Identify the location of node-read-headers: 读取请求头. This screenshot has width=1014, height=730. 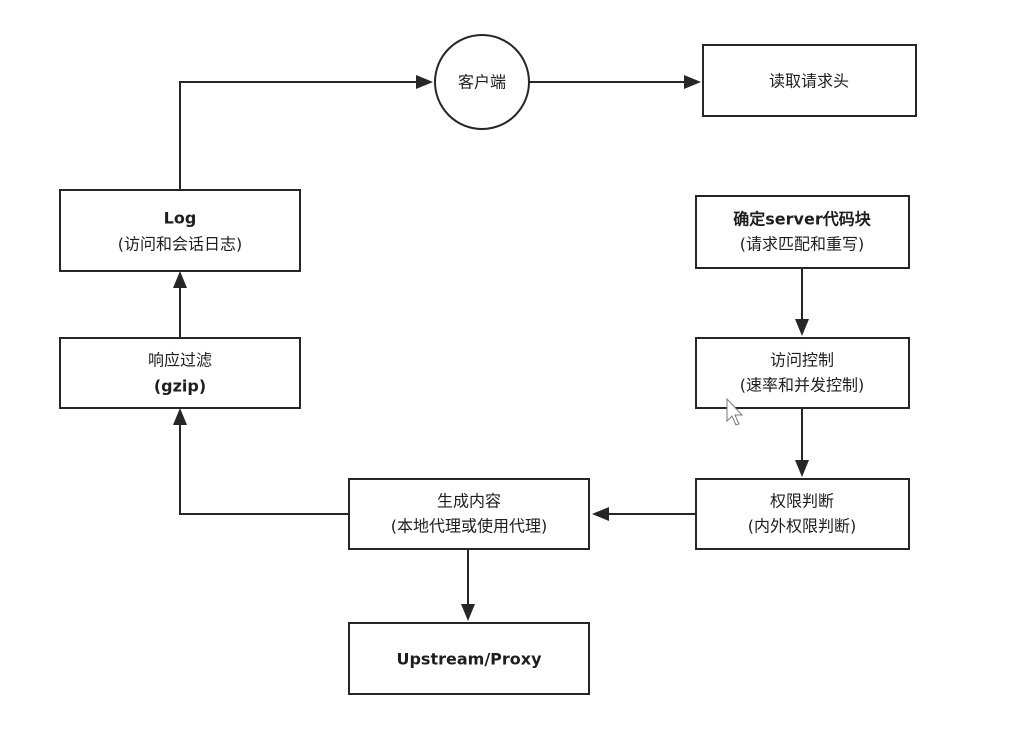
(809, 80).